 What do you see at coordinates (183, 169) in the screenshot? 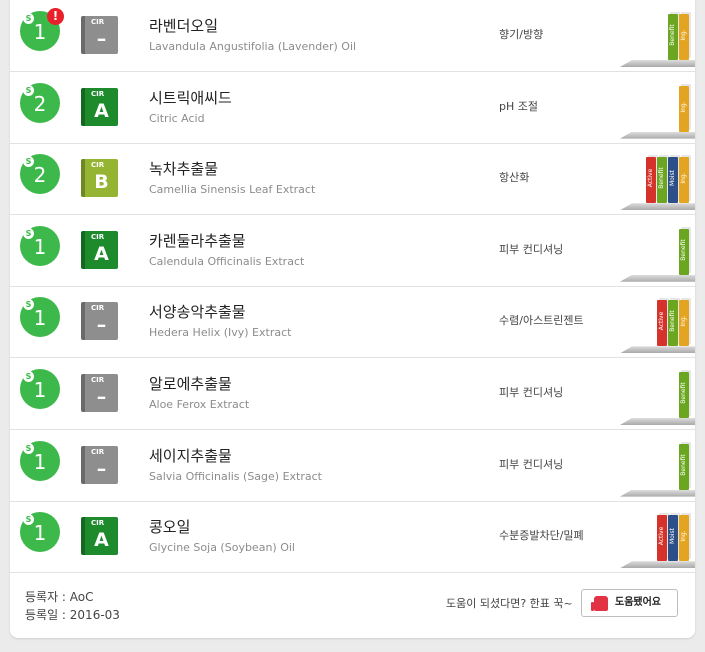
I see `ingredient-name-korean: 녹차추출물` at bounding box center [183, 169].